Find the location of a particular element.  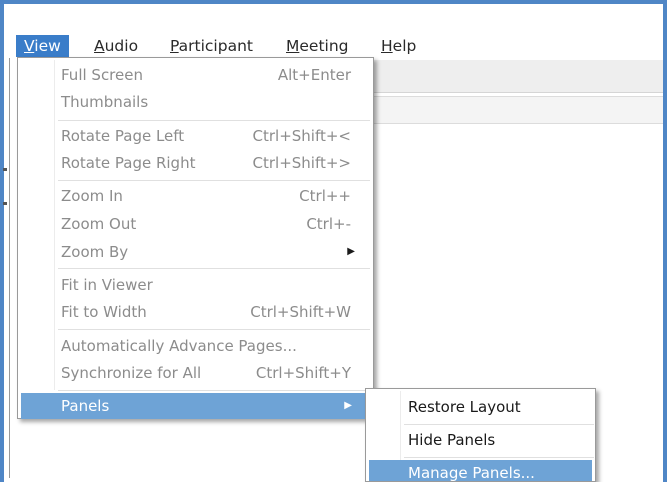

menu-item-label: Panels is located at coordinates (85, 406).